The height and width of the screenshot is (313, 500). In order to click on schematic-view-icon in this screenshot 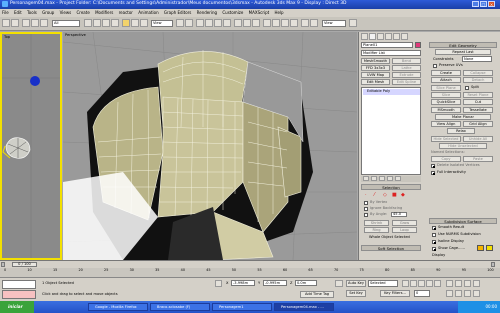, I will do `click(285, 23)`.